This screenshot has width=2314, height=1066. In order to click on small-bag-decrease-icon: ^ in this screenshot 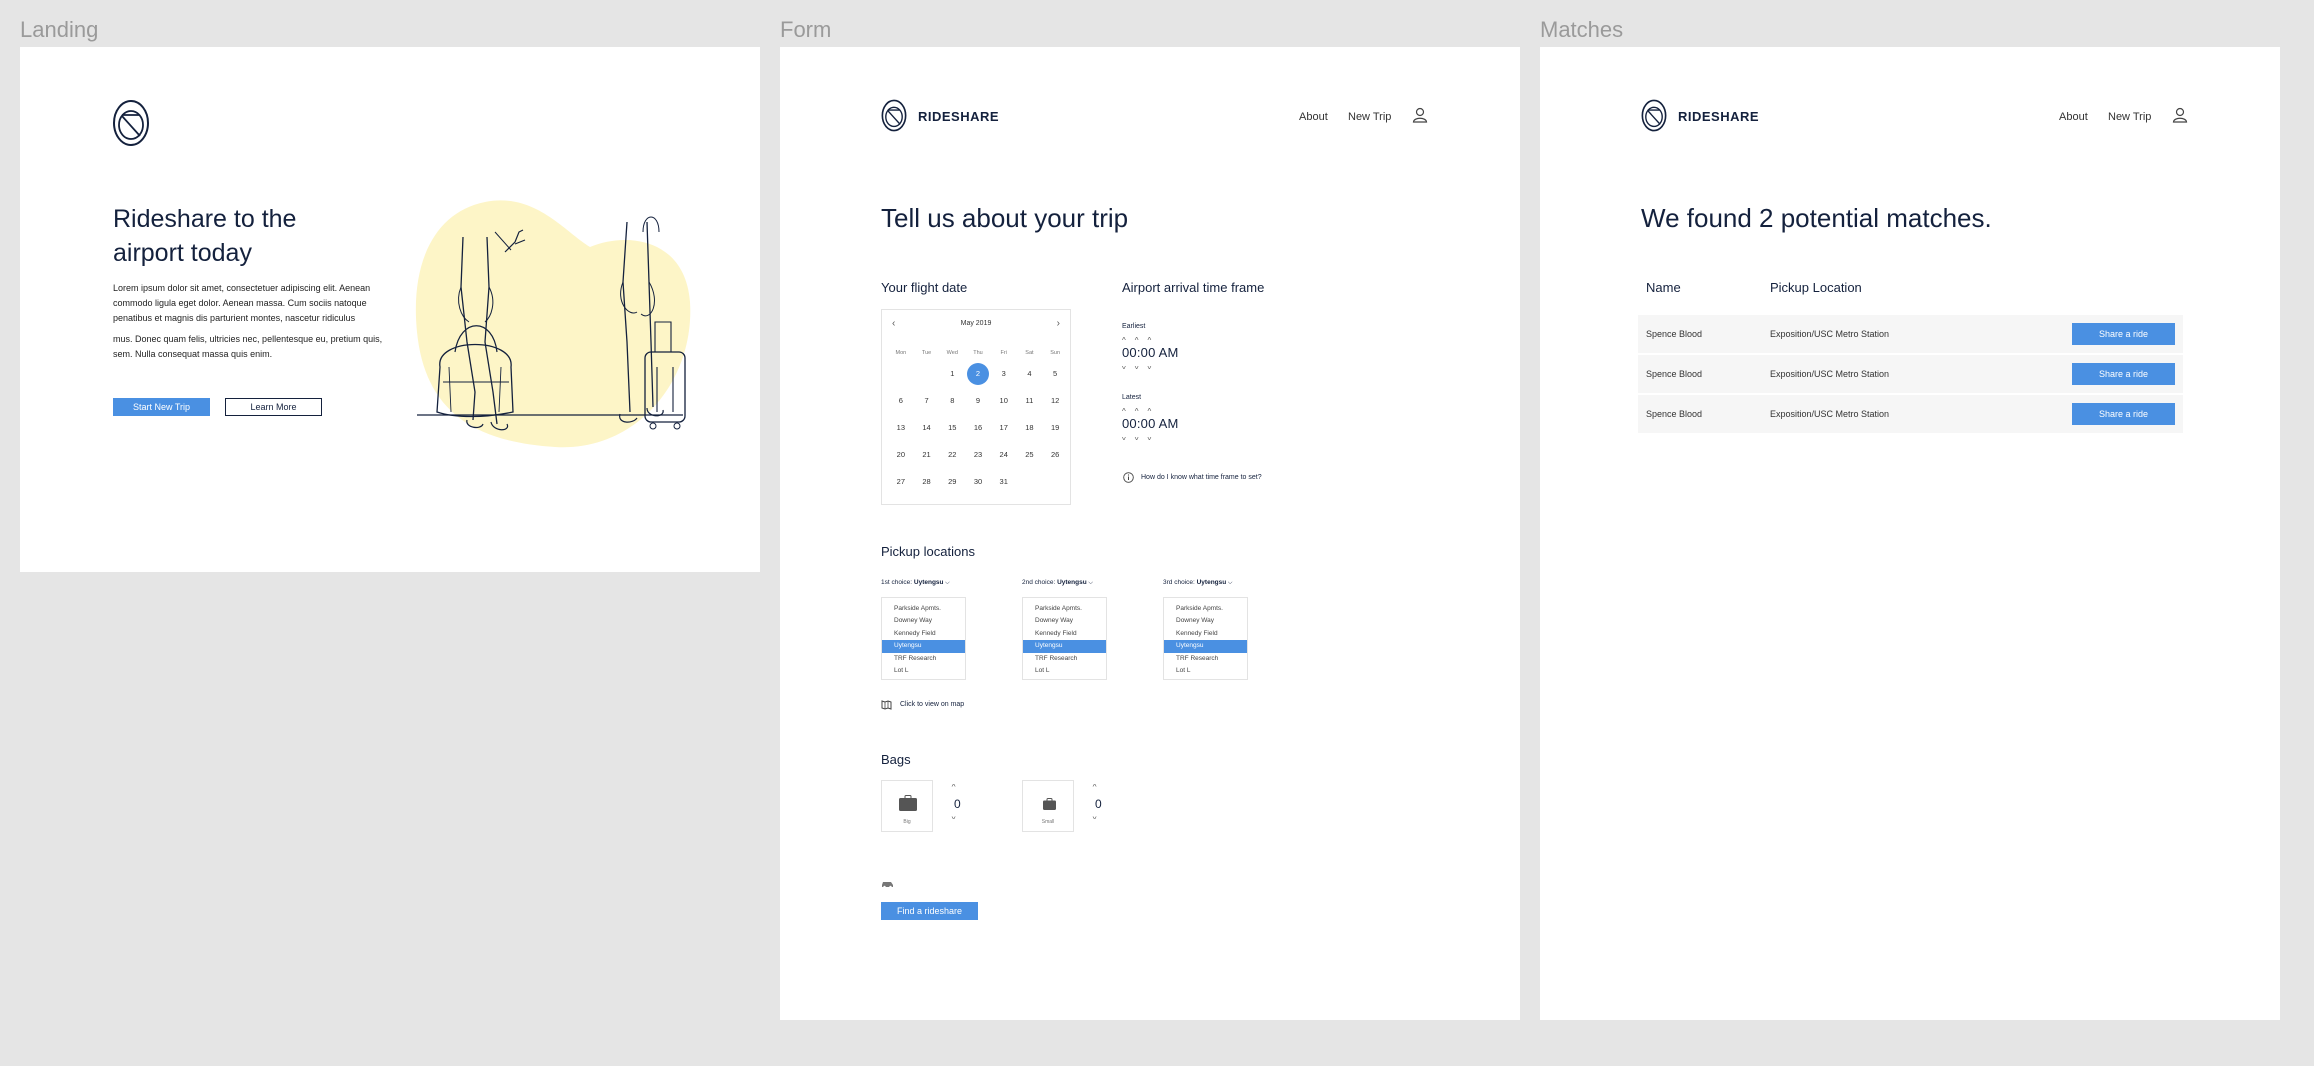, I will do `click(1095, 815)`.